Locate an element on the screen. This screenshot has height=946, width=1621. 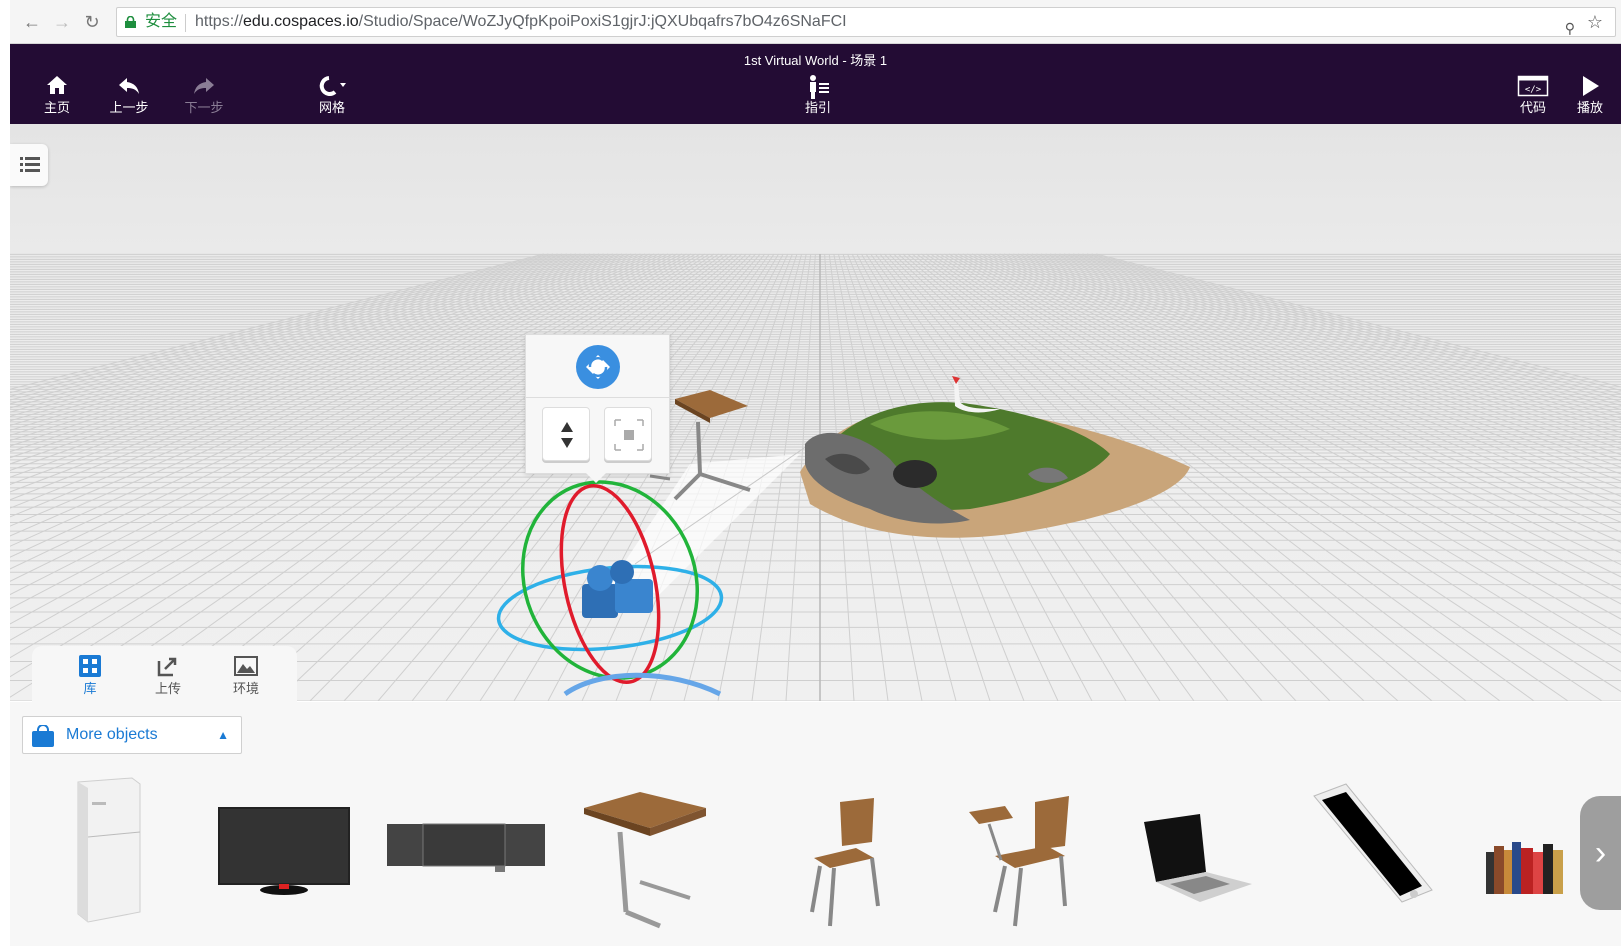
forward-icon: → is located at coordinates (62, 22).